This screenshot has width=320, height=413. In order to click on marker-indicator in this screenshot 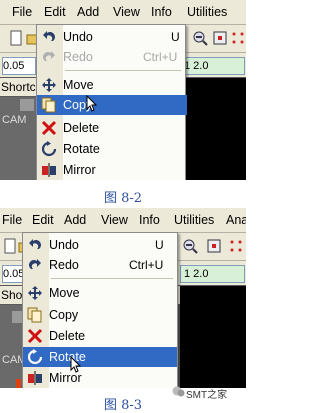, I will do `click(18, 383)`.